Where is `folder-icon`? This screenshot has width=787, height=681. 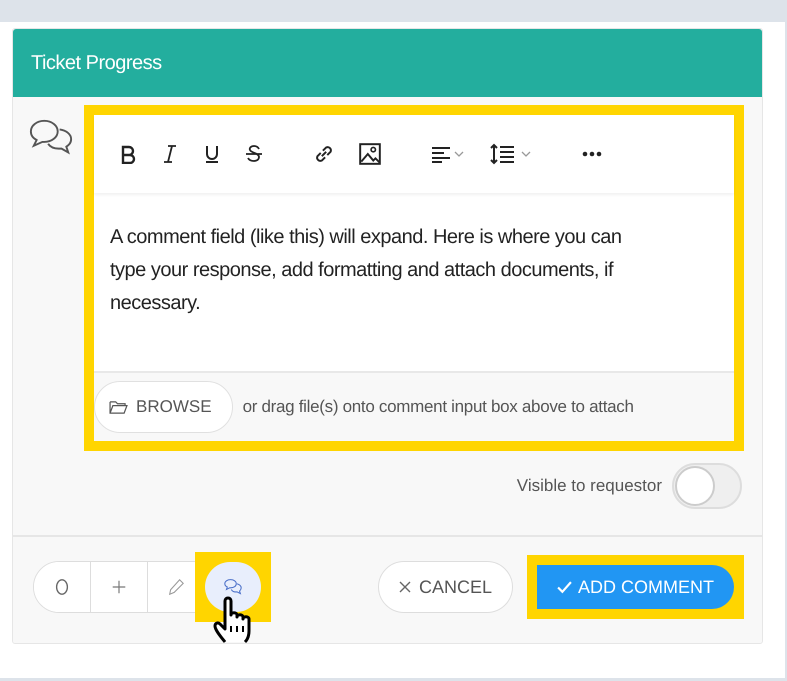
folder-icon is located at coordinates (118, 407).